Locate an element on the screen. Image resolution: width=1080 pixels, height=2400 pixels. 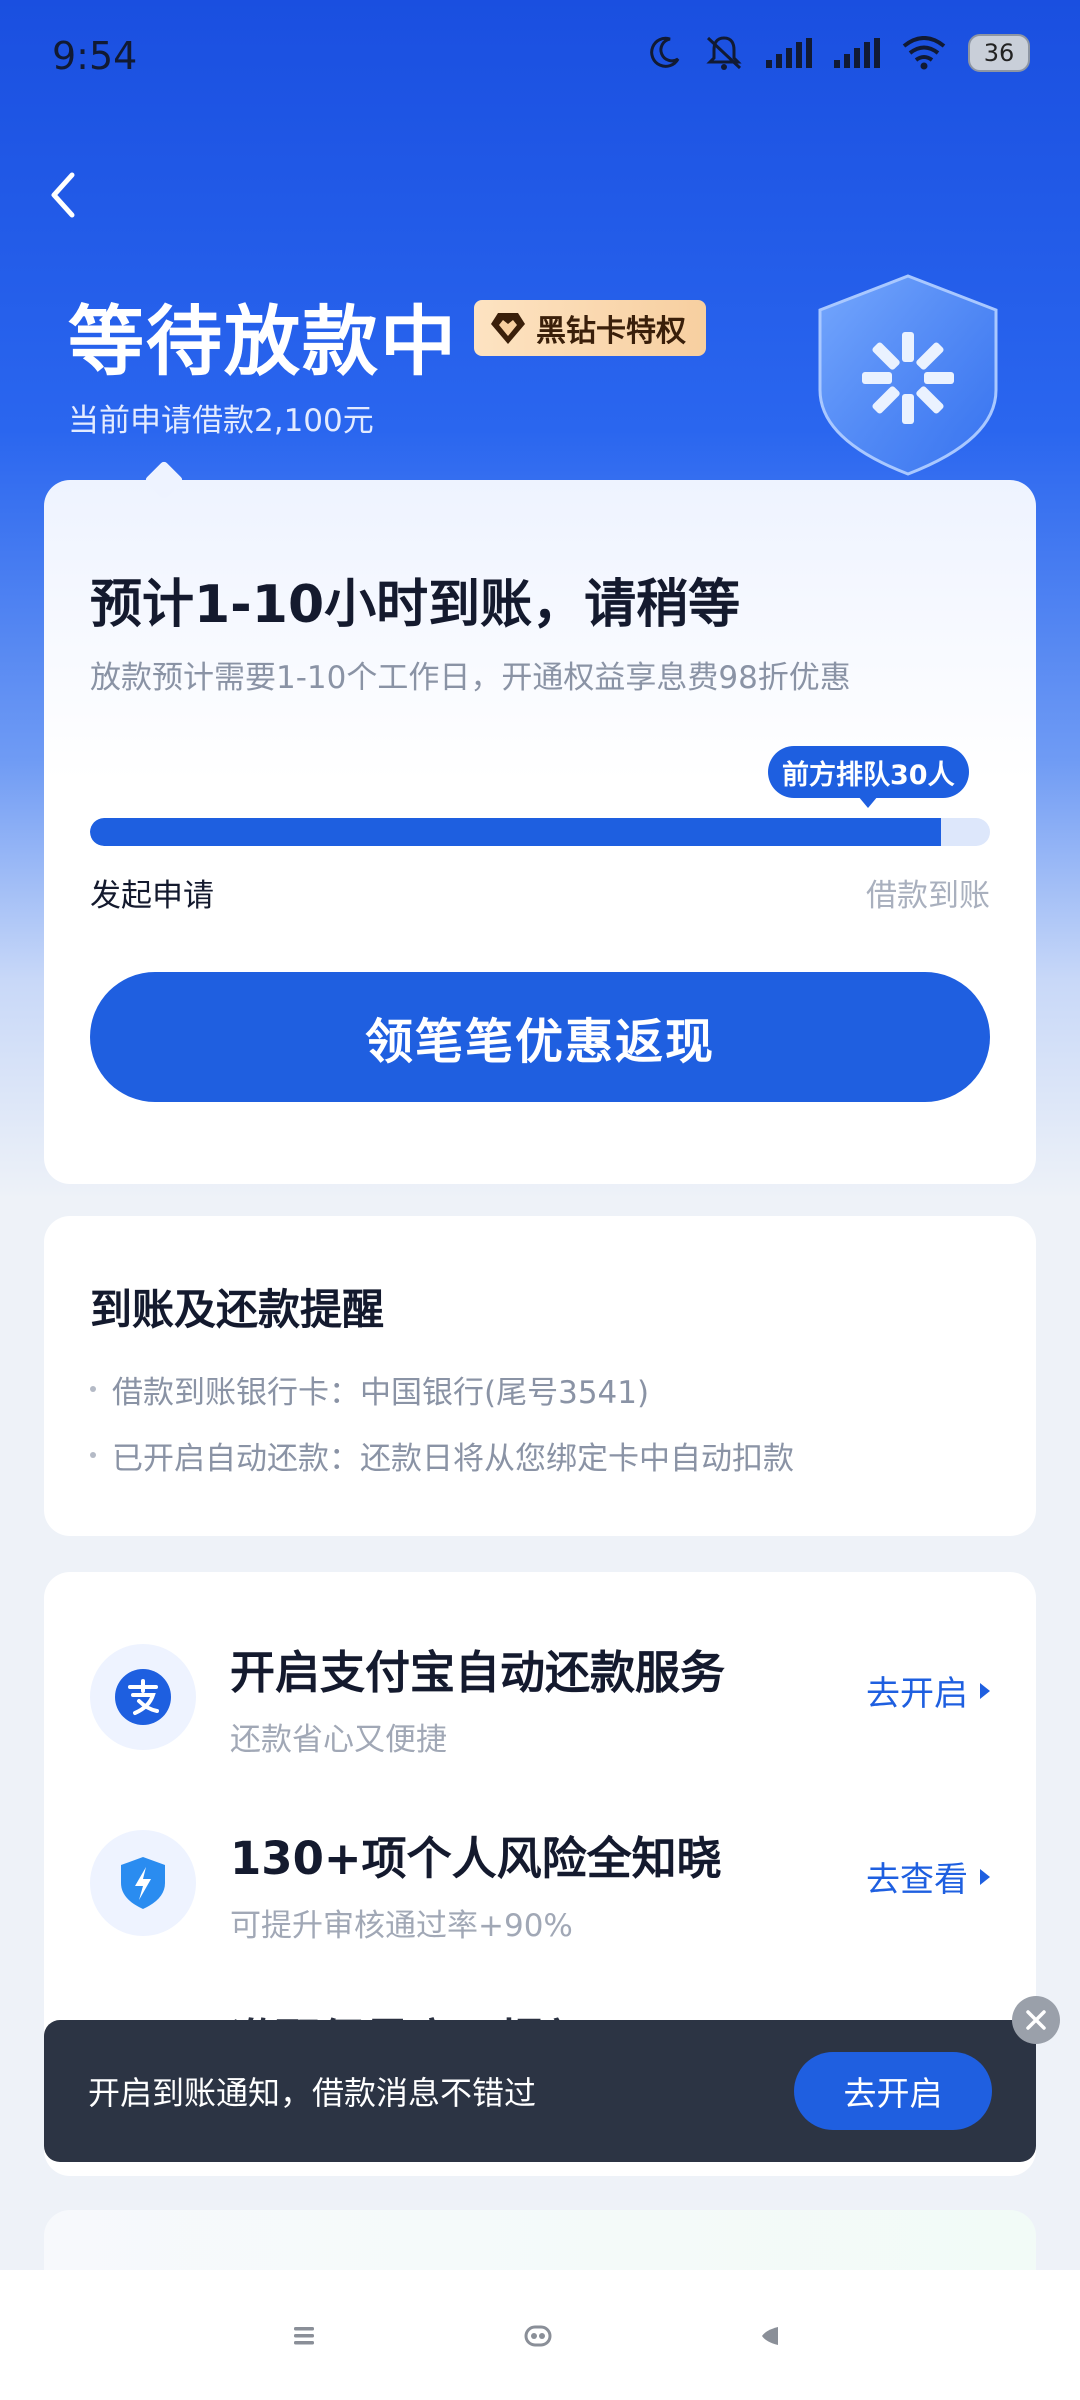
alipay-icon is located at coordinates (143, 1697).